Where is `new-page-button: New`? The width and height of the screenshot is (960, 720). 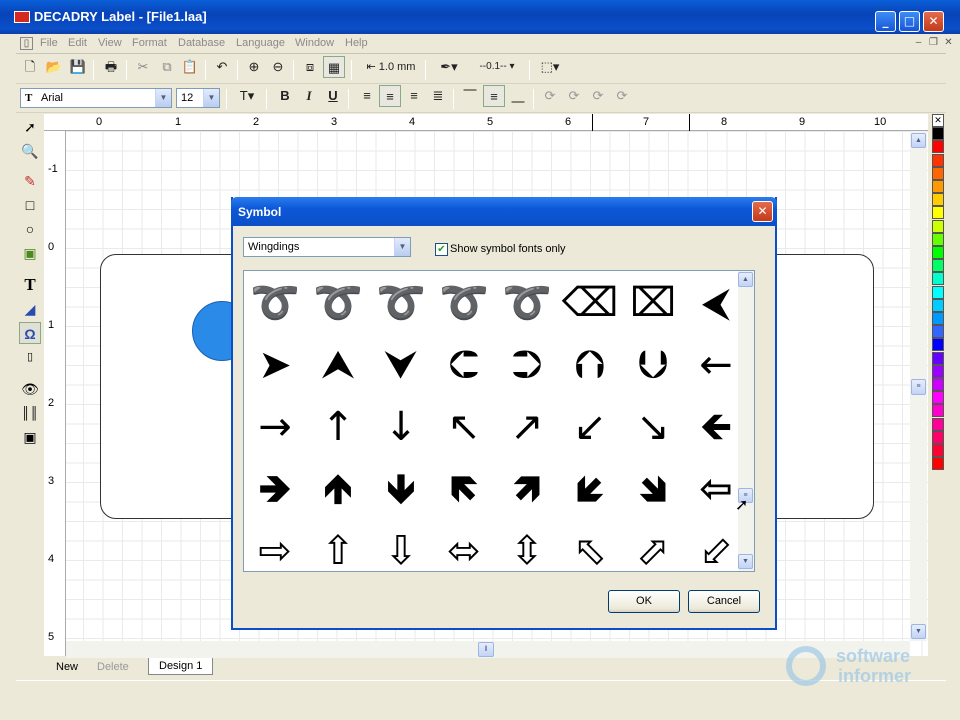
new-page-button: New is located at coordinates (67, 667).